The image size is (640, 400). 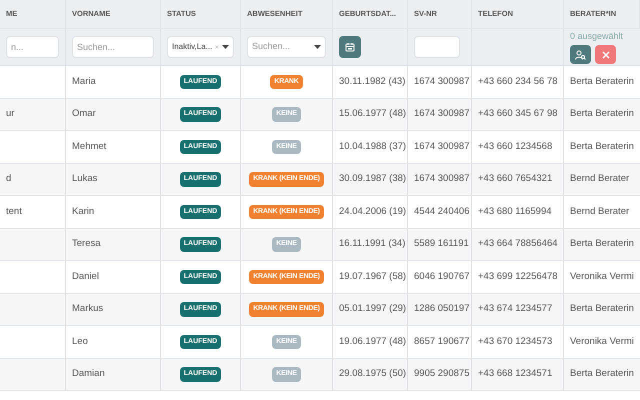 What do you see at coordinates (85, 277) in the screenshot?
I see `table-cell: Daniel` at bounding box center [85, 277].